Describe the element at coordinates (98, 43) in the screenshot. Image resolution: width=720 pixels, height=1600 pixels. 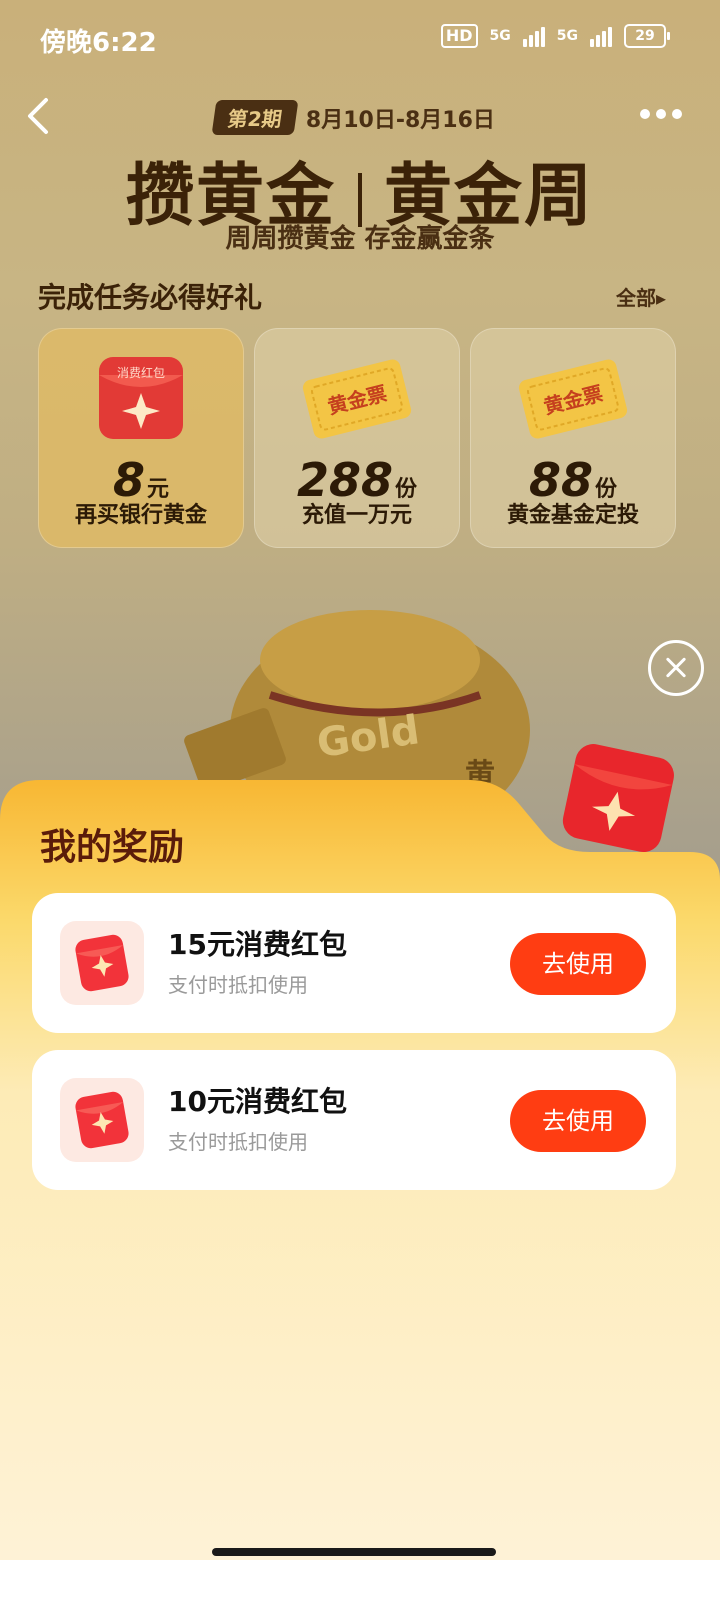
I see `status-time: 傍晚6:22` at that location.